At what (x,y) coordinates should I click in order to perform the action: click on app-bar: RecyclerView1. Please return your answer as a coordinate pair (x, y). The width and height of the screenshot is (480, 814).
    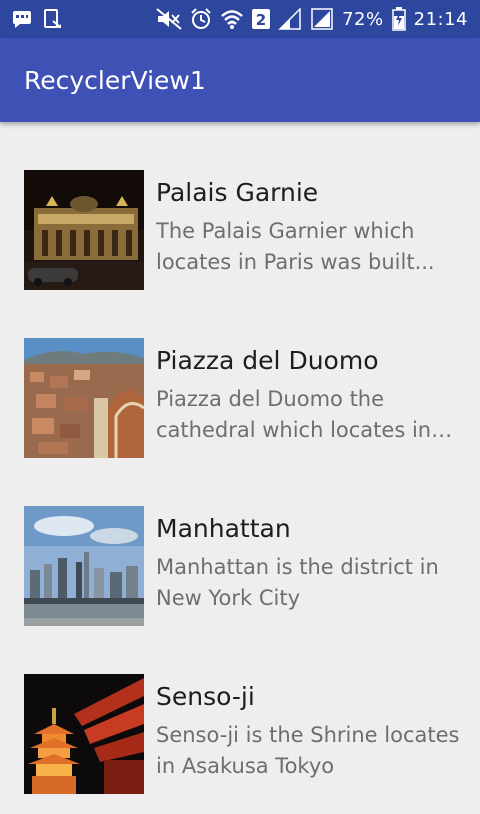
    Looking at the image, I should click on (240, 80).